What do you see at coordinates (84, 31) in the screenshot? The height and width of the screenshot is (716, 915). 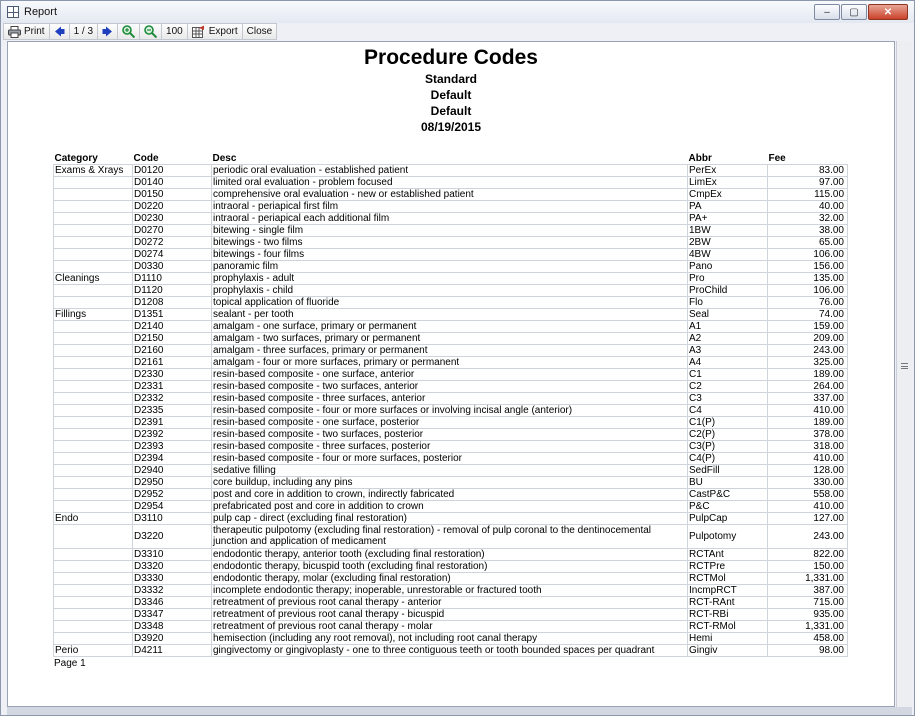 I see `page-indicator: 1 / 3` at bounding box center [84, 31].